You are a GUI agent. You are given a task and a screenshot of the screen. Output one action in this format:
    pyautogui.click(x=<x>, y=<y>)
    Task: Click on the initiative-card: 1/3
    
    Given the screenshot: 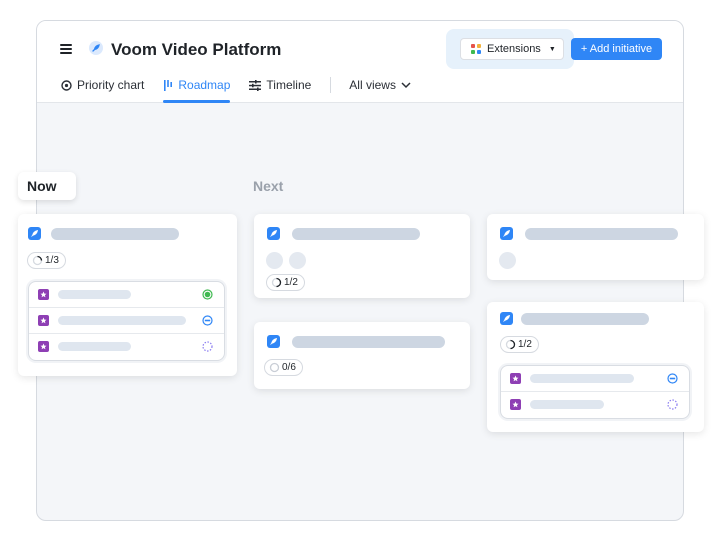 What is the action you would take?
    pyautogui.click(x=127, y=295)
    